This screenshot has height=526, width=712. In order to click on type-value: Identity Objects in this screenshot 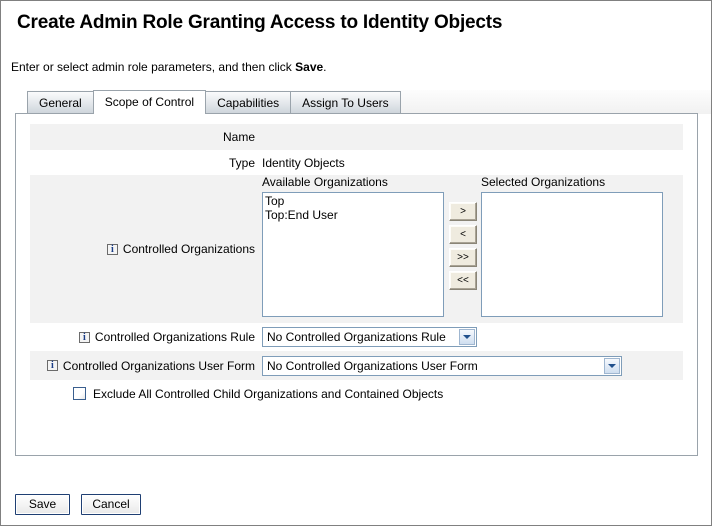, I will do `click(303, 162)`.